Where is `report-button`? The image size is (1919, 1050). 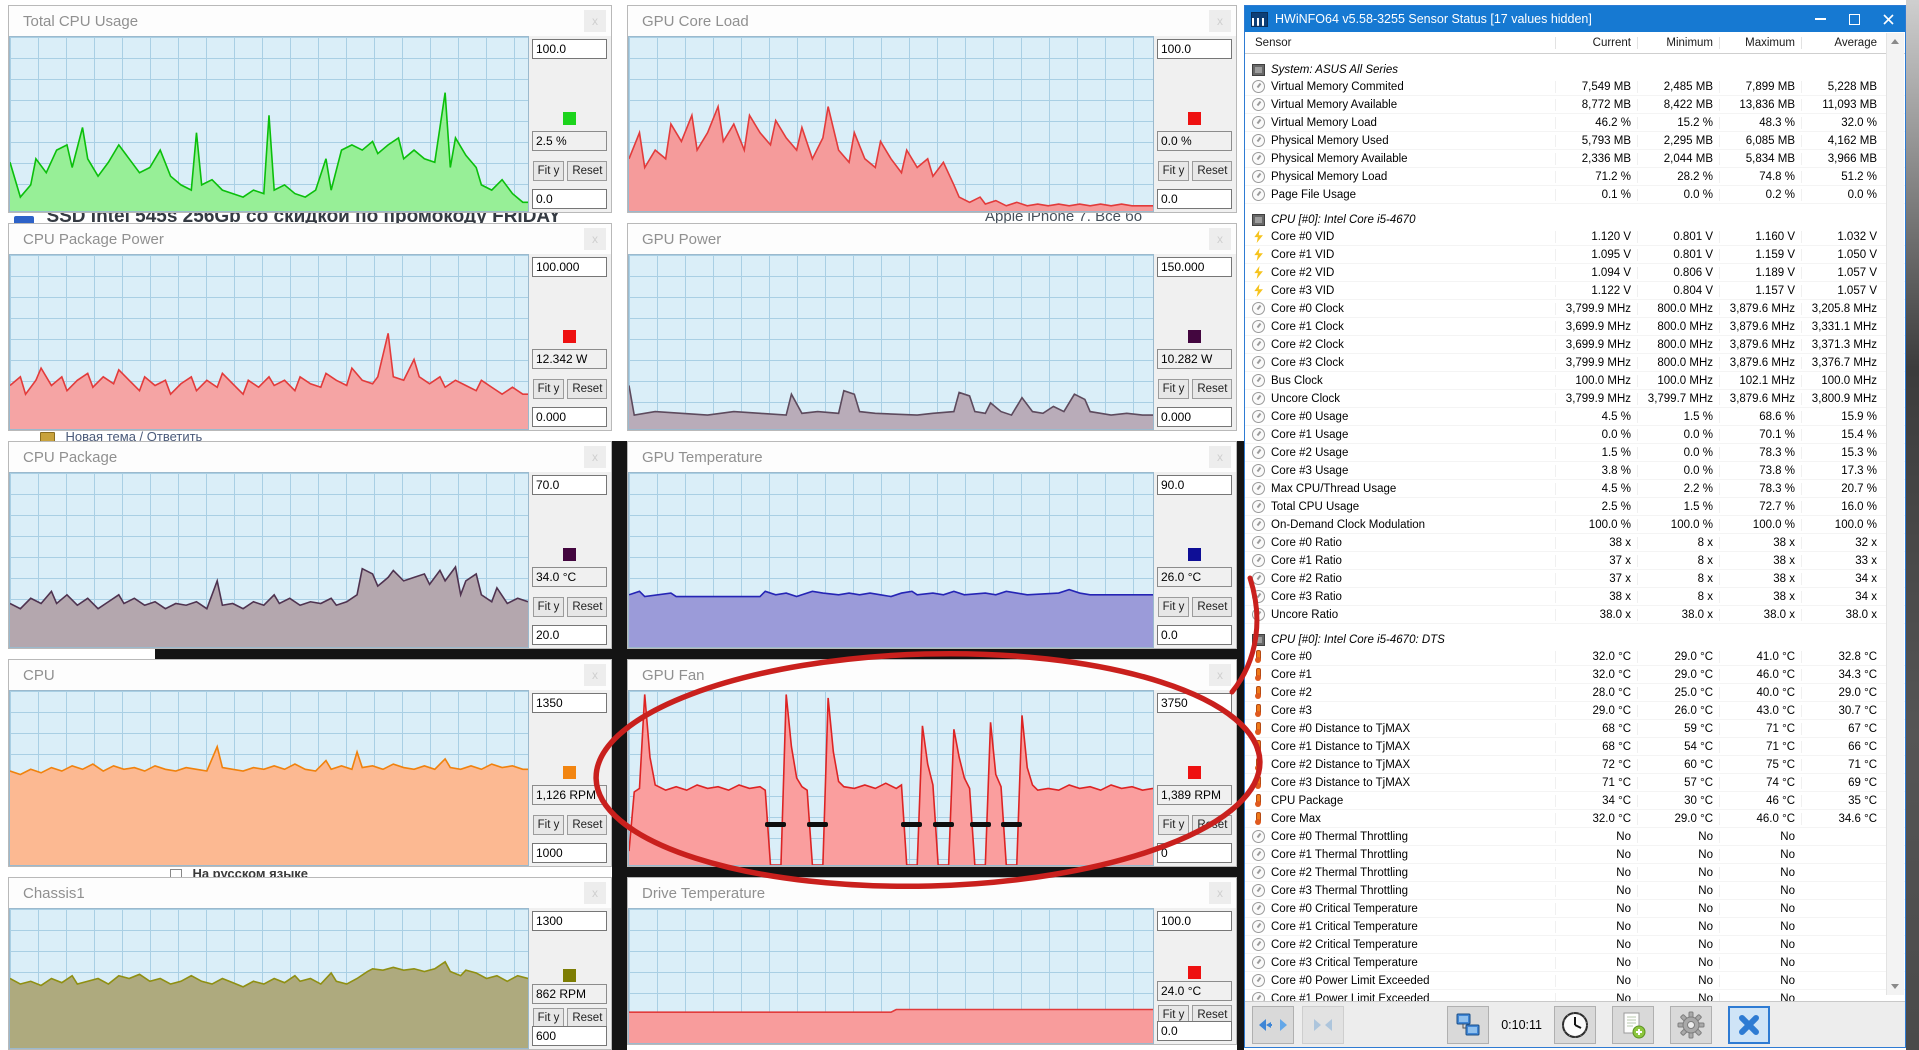 report-button is located at coordinates (1633, 1024).